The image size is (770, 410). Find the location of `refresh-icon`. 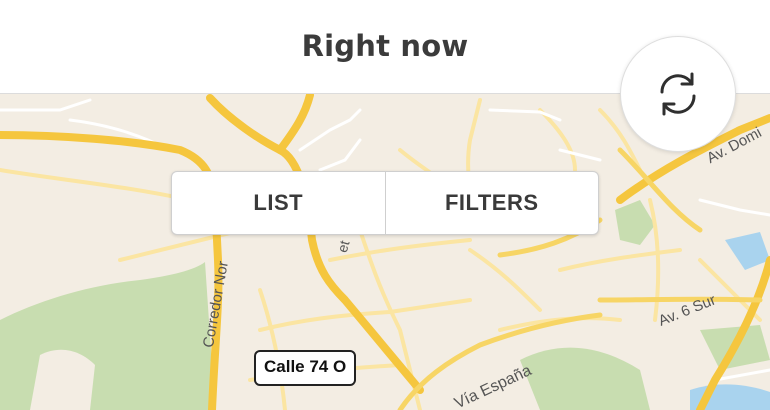

refresh-icon is located at coordinates (678, 94).